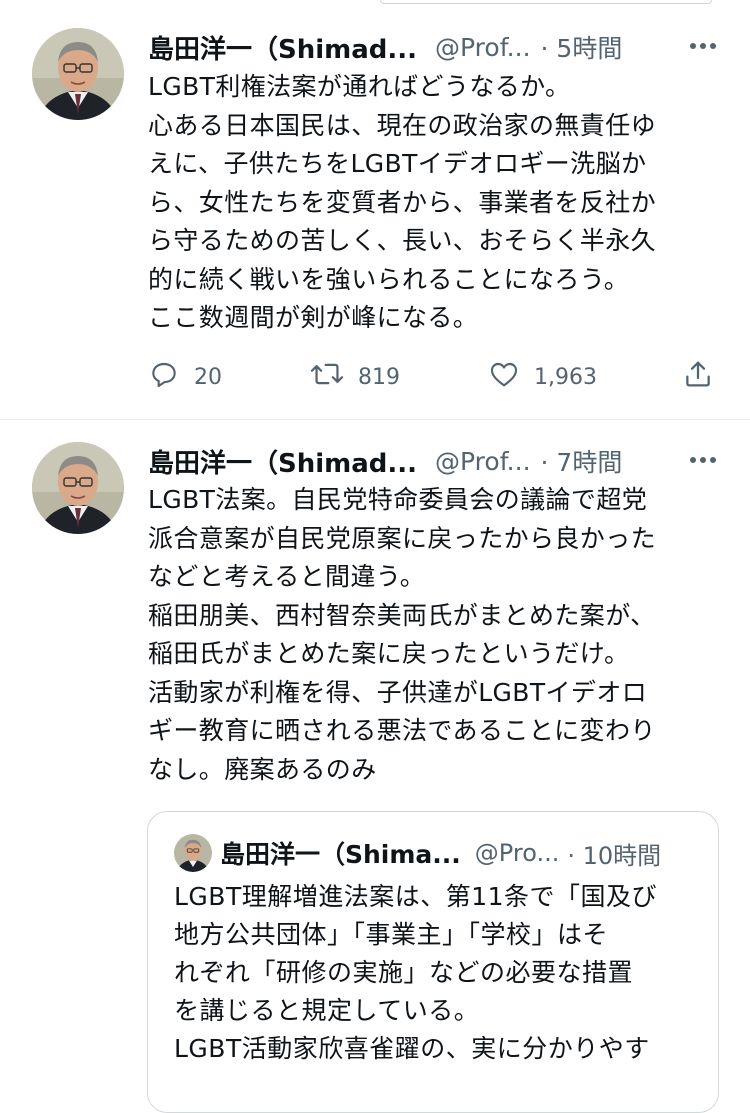  What do you see at coordinates (313, 317) in the screenshot?
I see `tweet-line: ここ数週間が剣が峰になる。` at bounding box center [313, 317].